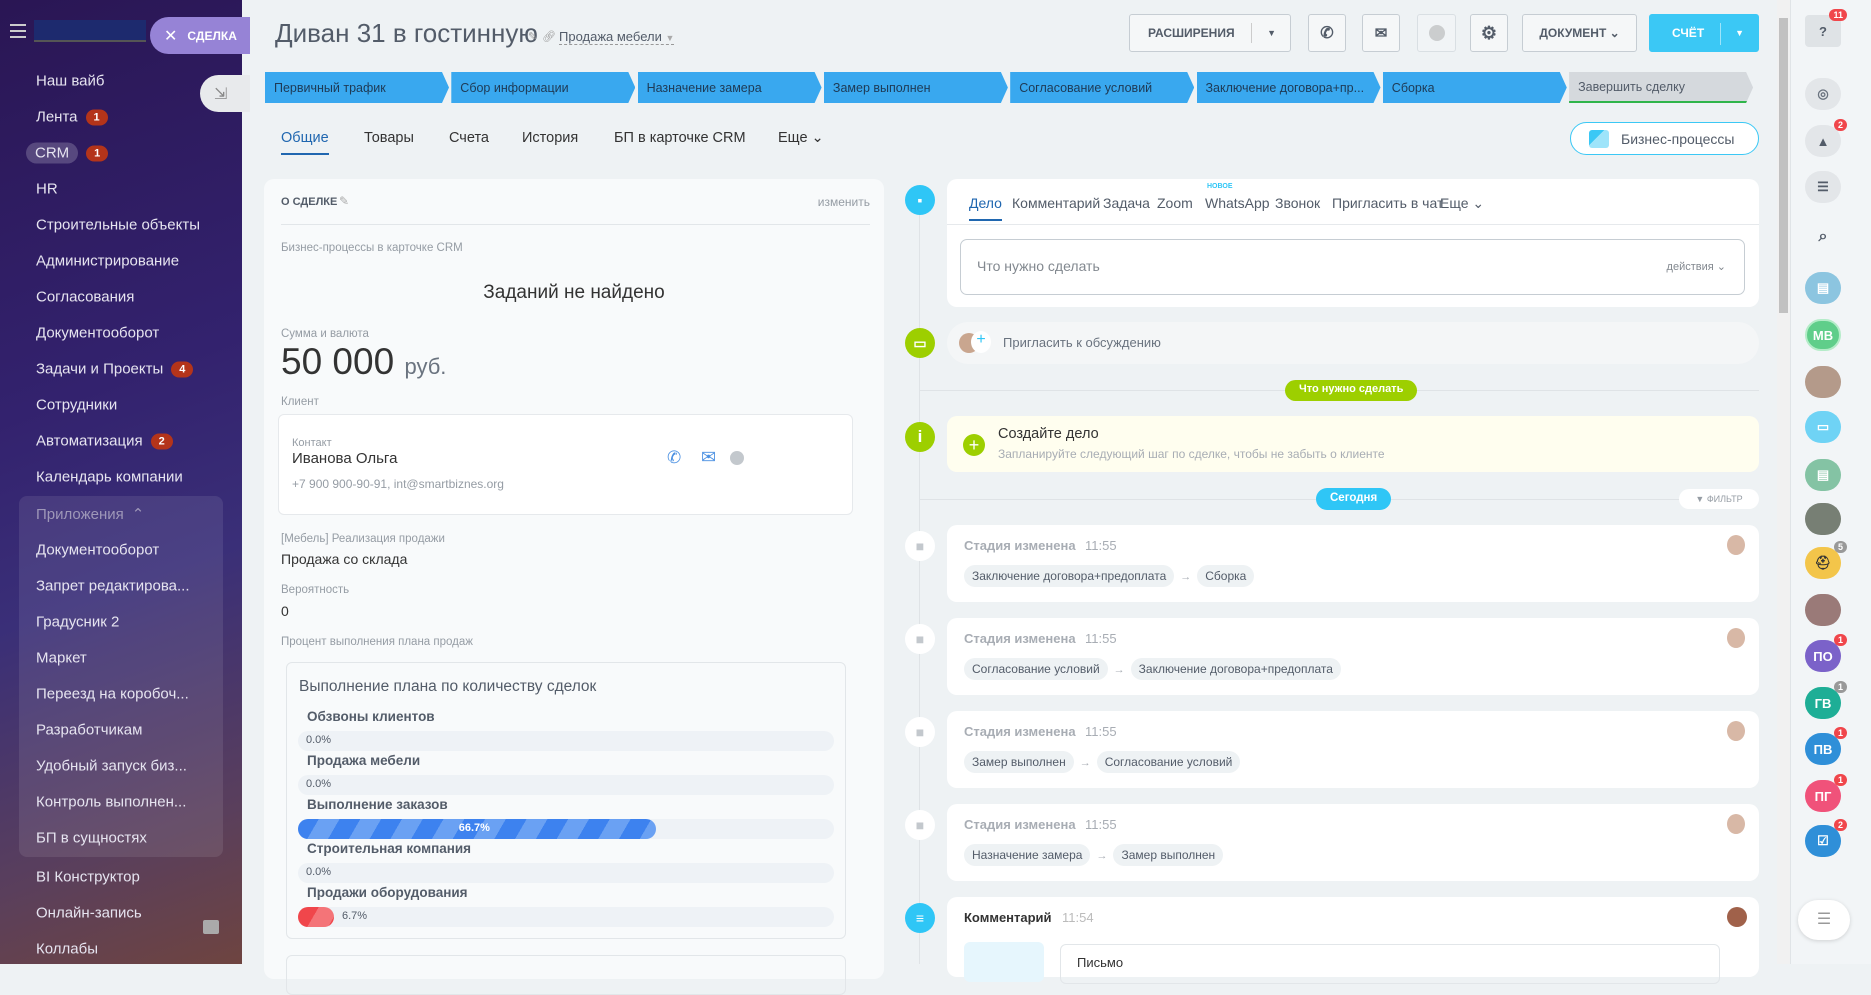  What do you see at coordinates (1823, 427) in the screenshot?
I see `messages-icon: ▭` at bounding box center [1823, 427].